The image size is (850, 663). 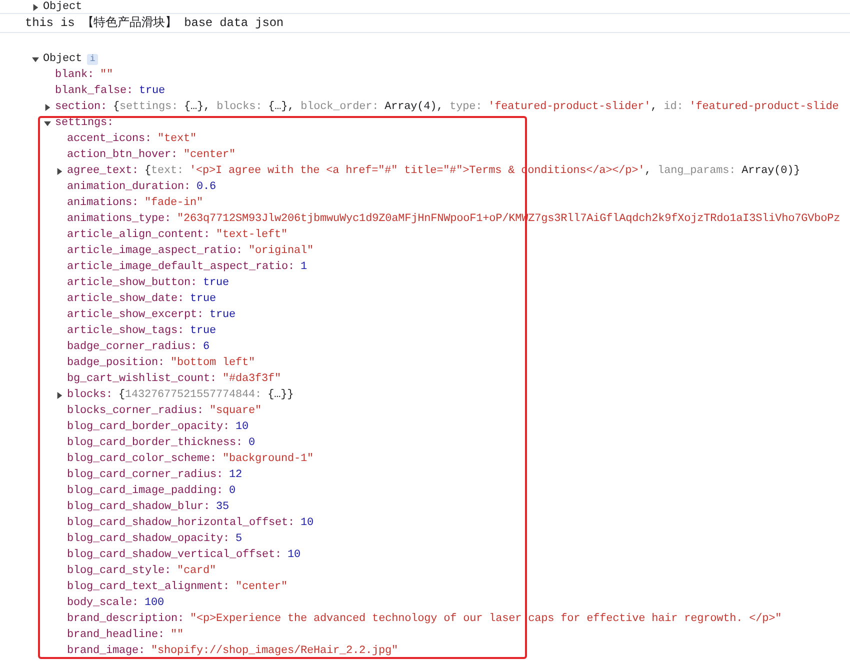 What do you see at coordinates (148, 427) in the screenshot?
I see `property-key: blog_card_border_opacity:` at bounding box center [148, 427].